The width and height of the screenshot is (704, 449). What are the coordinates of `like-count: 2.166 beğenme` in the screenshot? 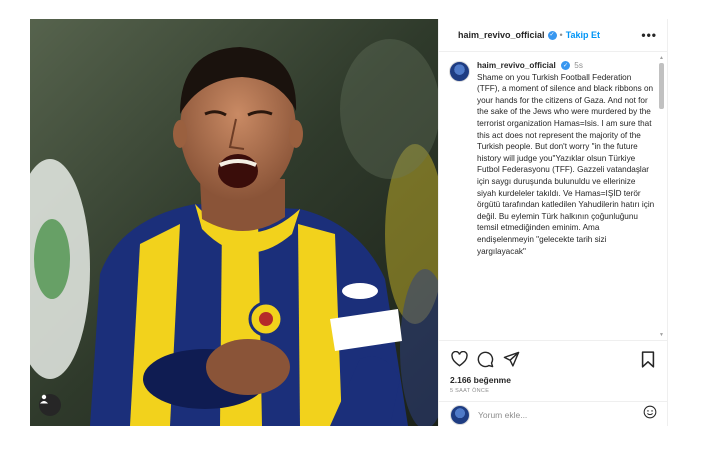 It's located at (553, 380).